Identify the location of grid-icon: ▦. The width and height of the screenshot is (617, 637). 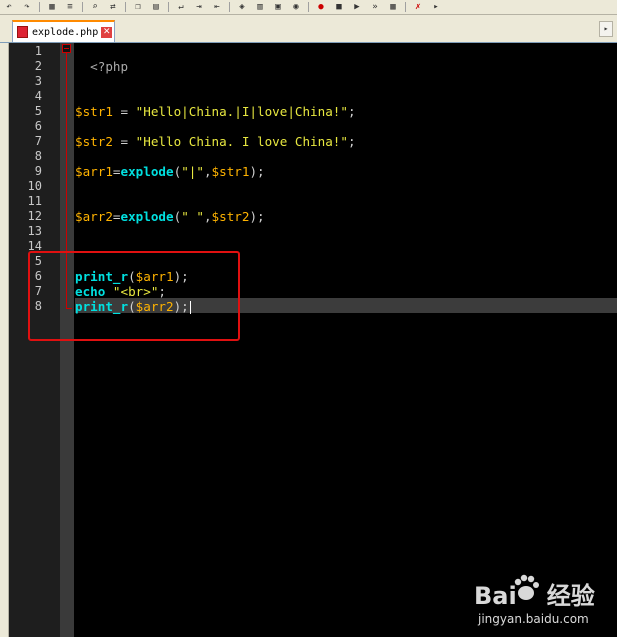
(52, 7).